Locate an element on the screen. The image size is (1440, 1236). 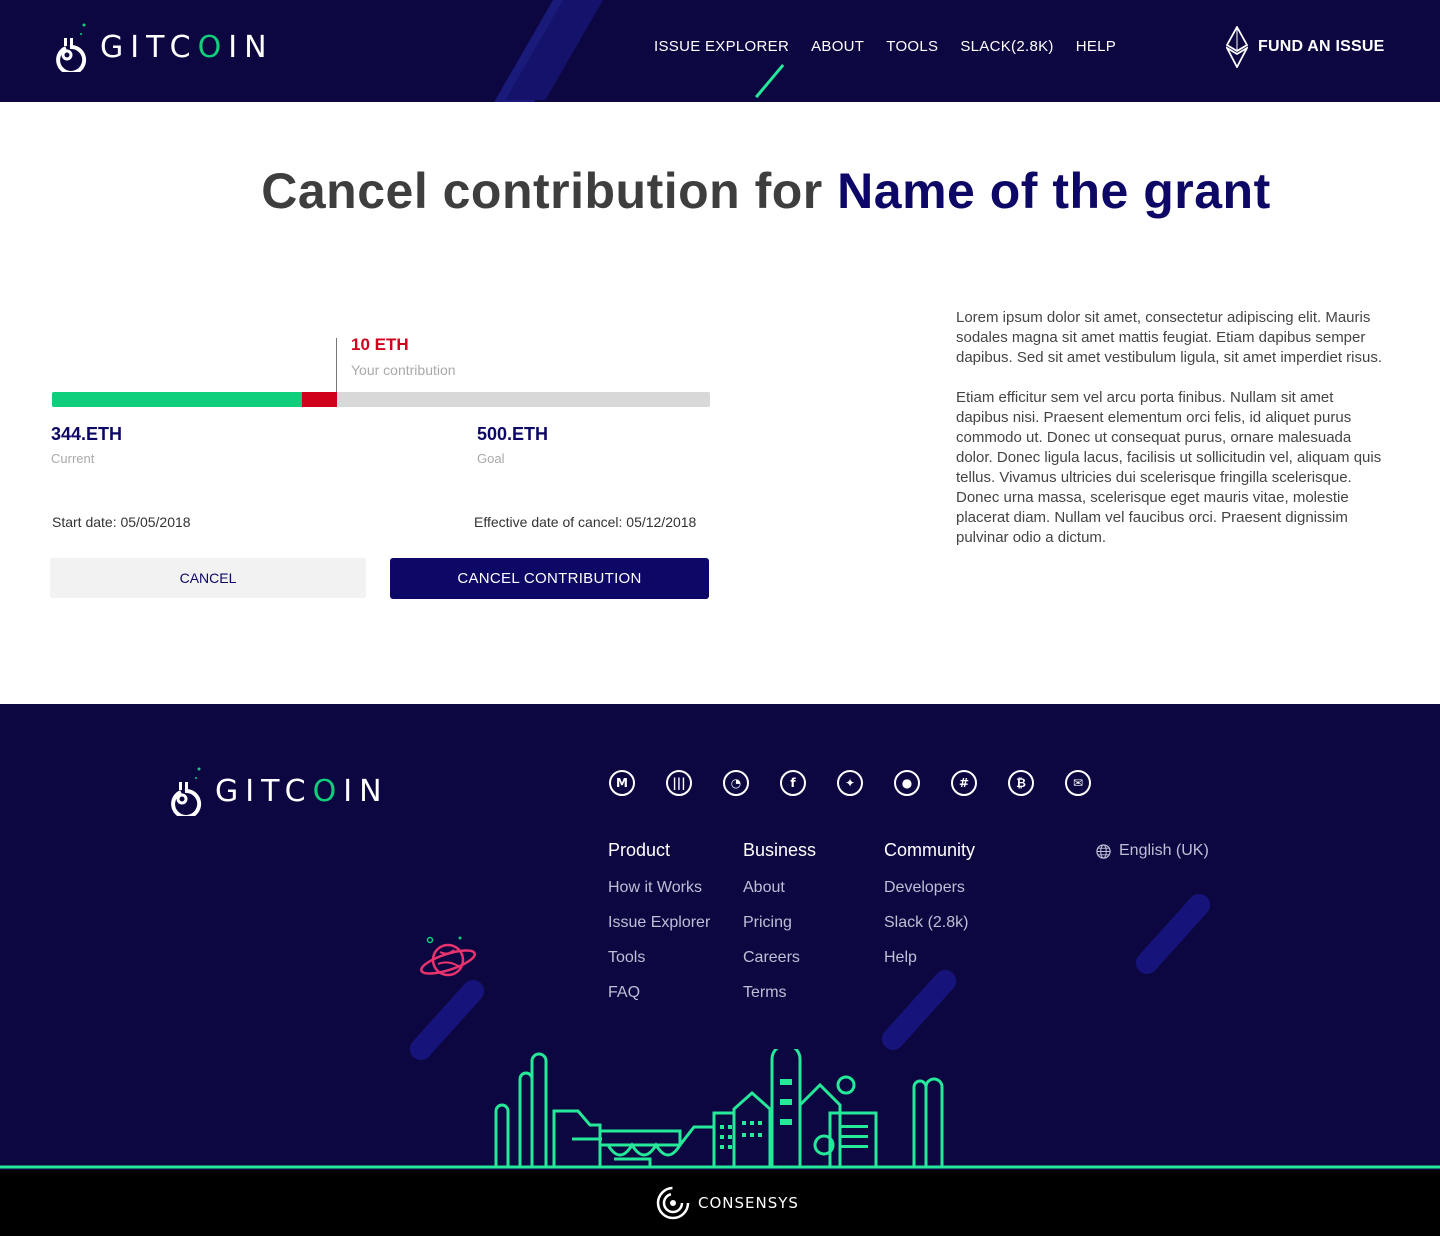
consensys-label: CONSENSYS is located at coordinates (748, 1203).